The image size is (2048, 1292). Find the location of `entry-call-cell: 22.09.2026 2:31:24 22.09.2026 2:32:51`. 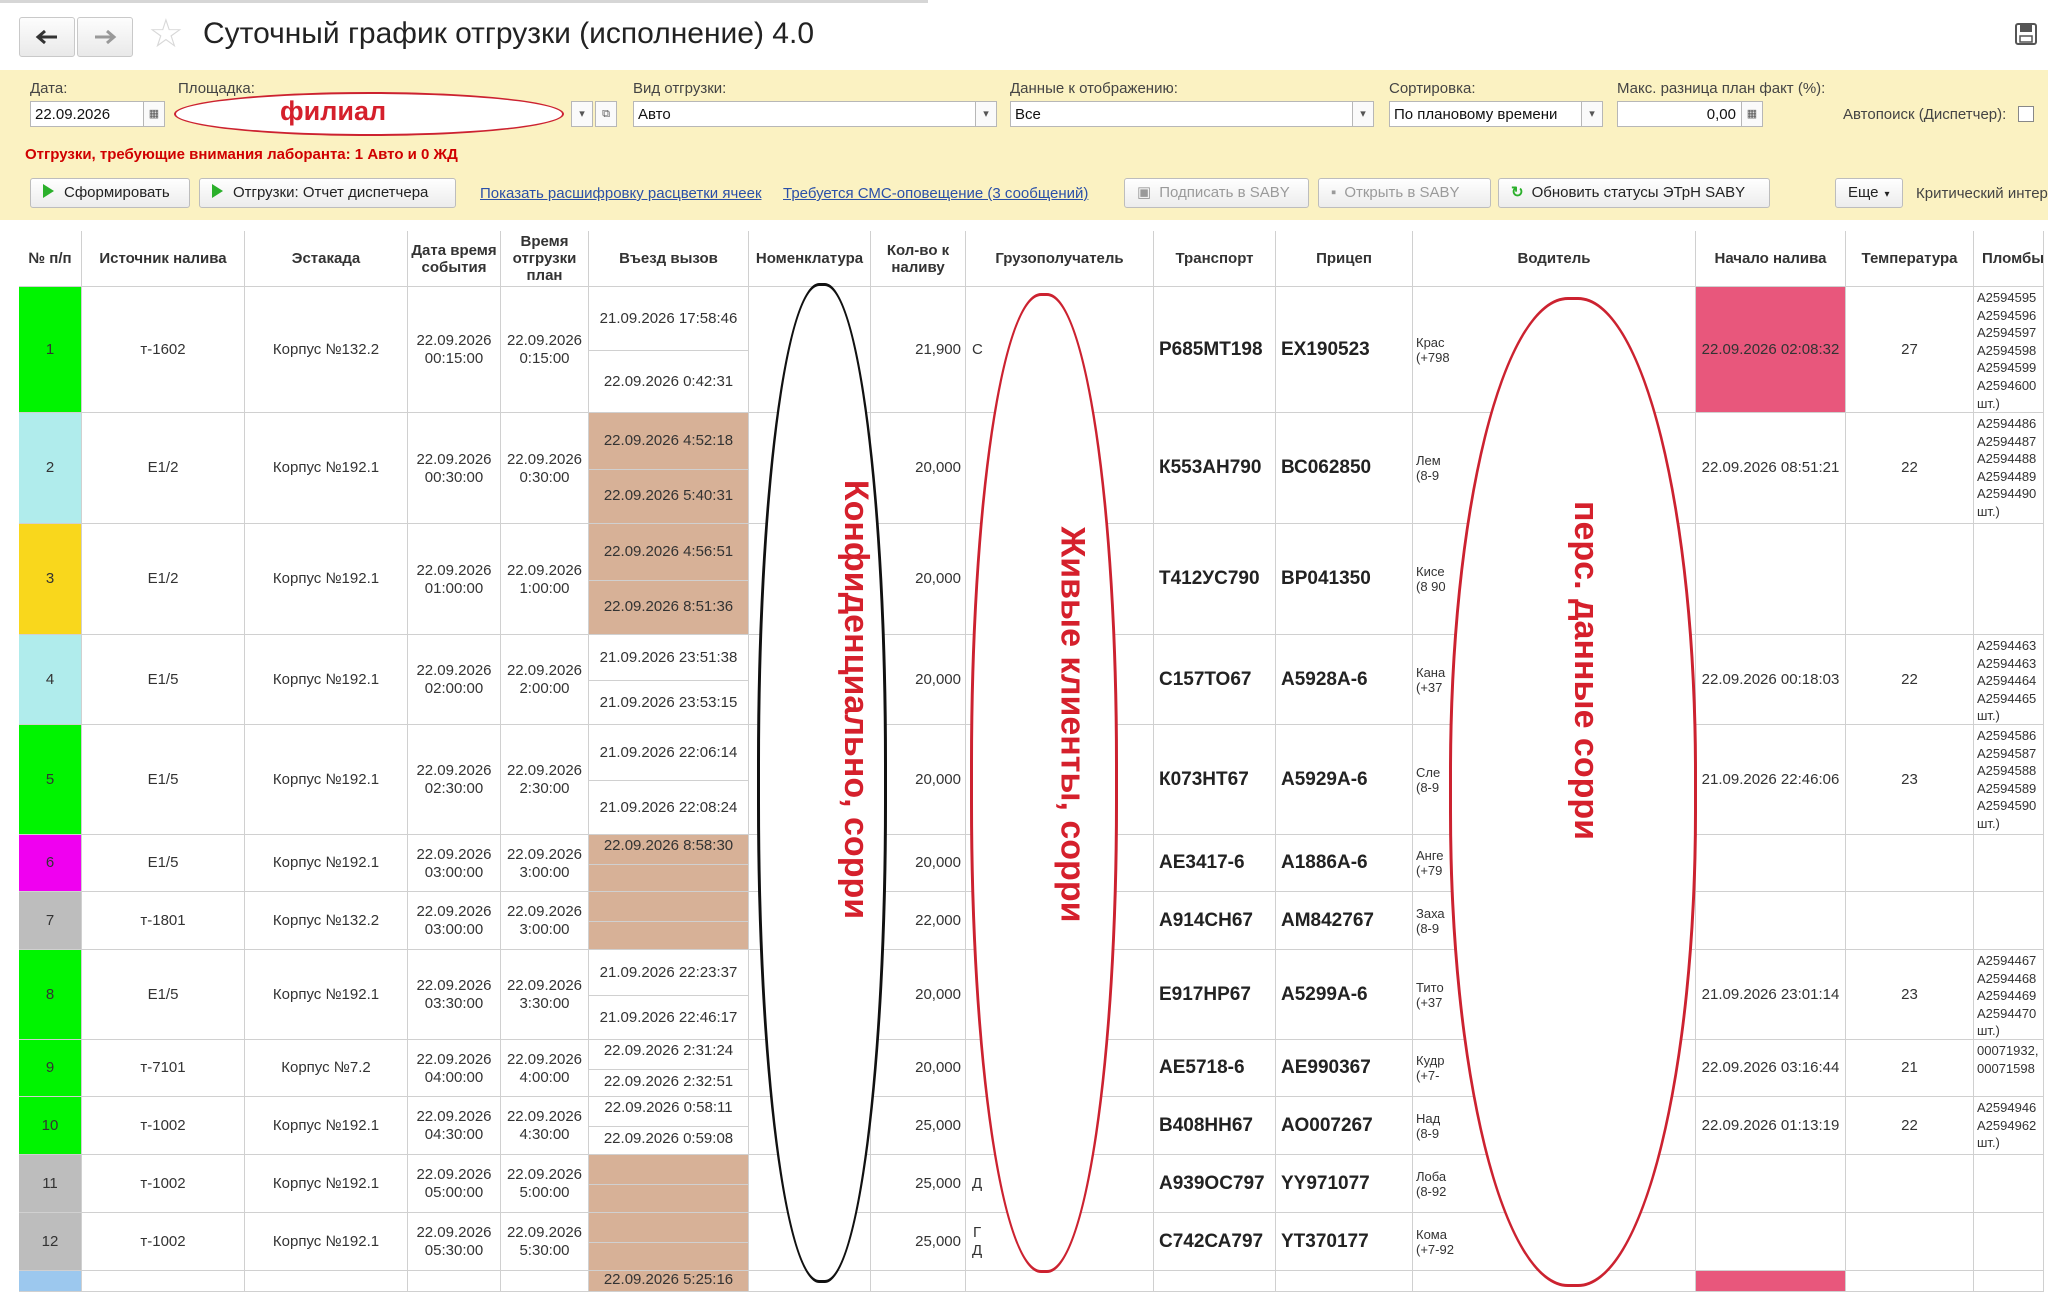

entry-call-cell: 22.09.2026 2:31:24 22.09.2026 2:32:51 is located at coordinates (669, 1068).